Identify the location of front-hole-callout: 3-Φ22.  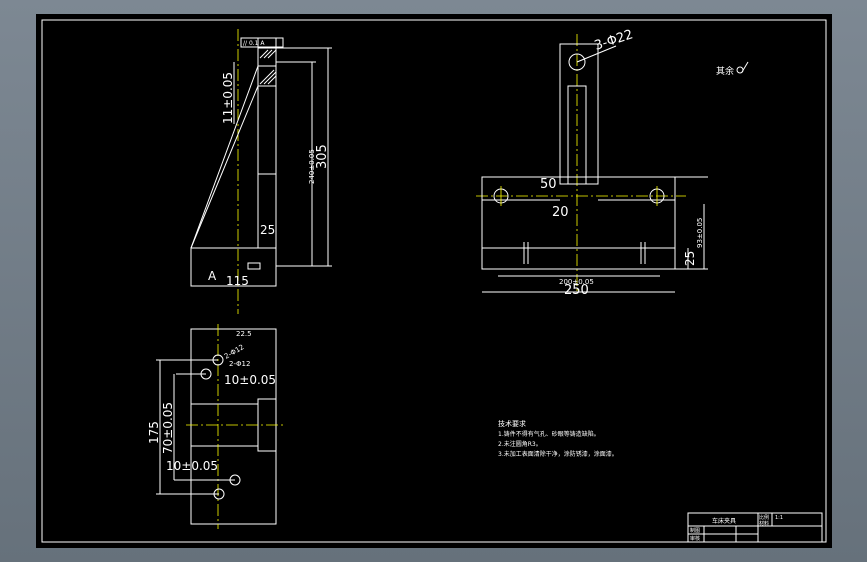
(614, 40).